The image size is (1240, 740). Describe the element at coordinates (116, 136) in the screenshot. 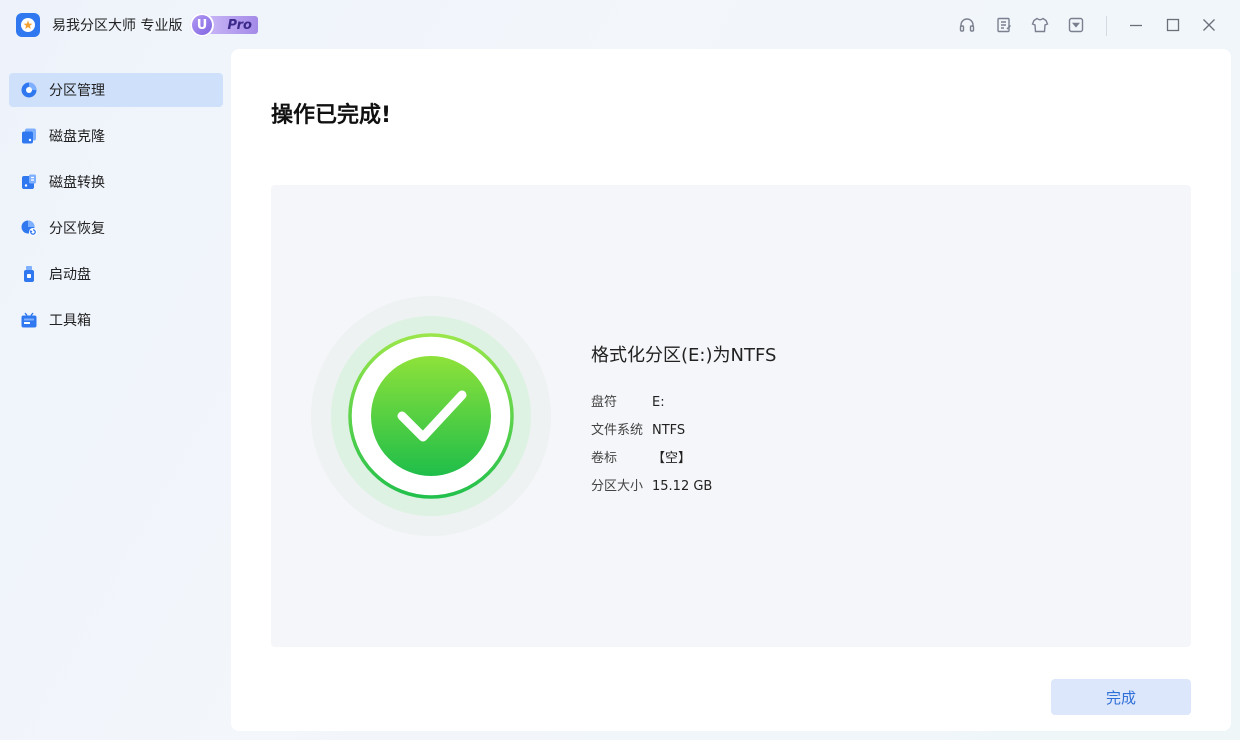

I see `sidebar-item-disk-clone: 磁盘克隆` at that location.